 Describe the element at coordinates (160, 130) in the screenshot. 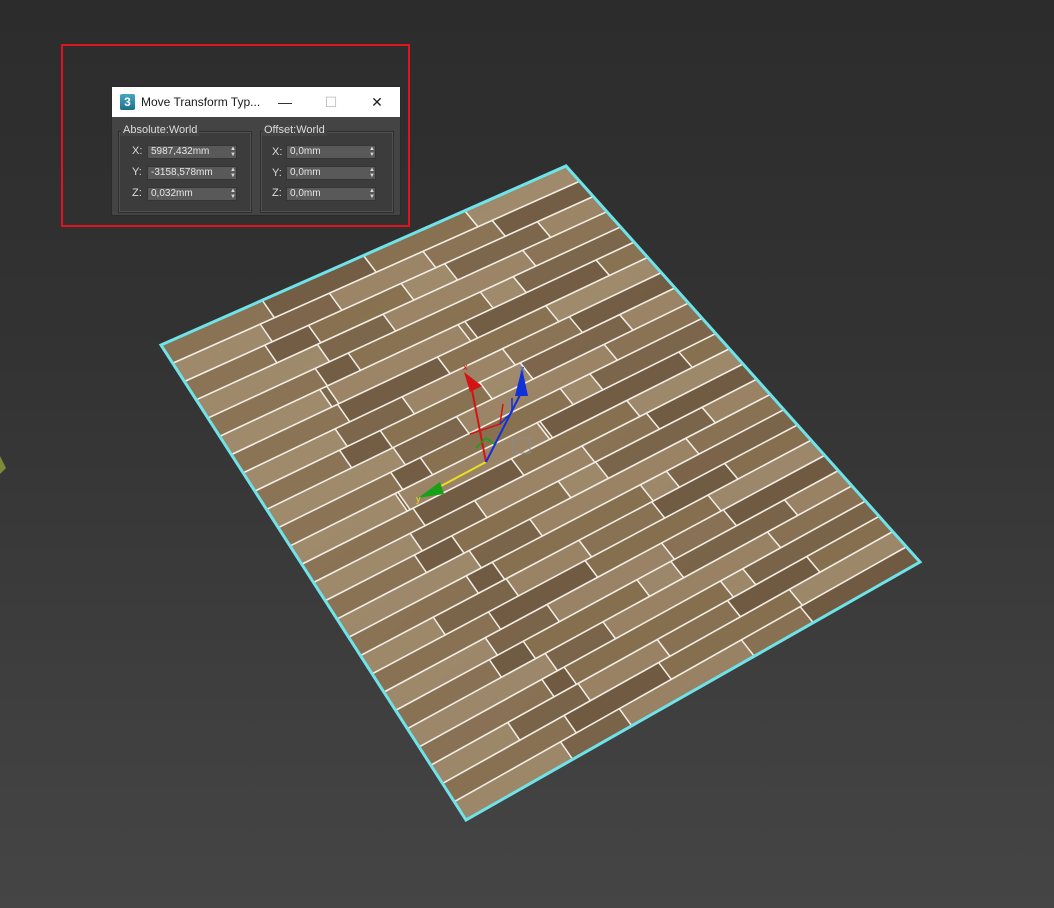

I see `absolute-world-label: Absolute:World` at that location.